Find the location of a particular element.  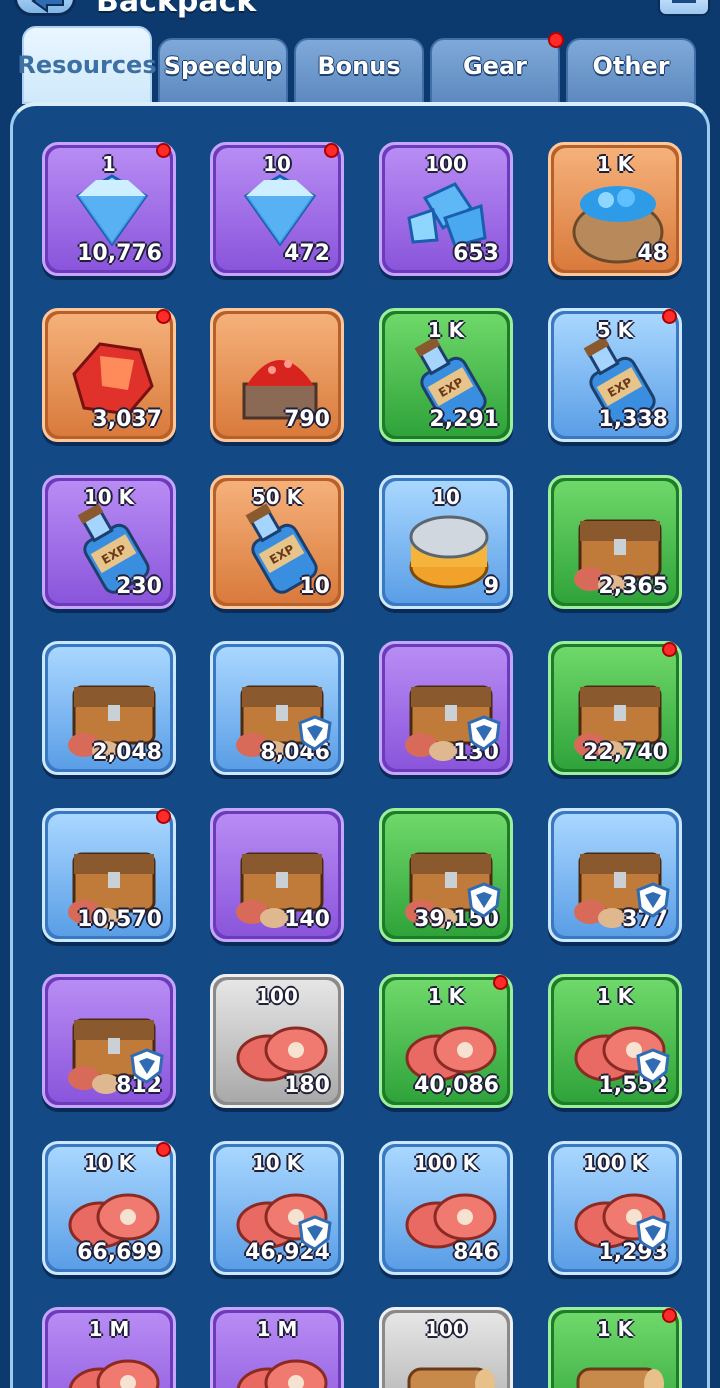

item-background: EXP 10 K 230 is located at coordinates (109, 542).